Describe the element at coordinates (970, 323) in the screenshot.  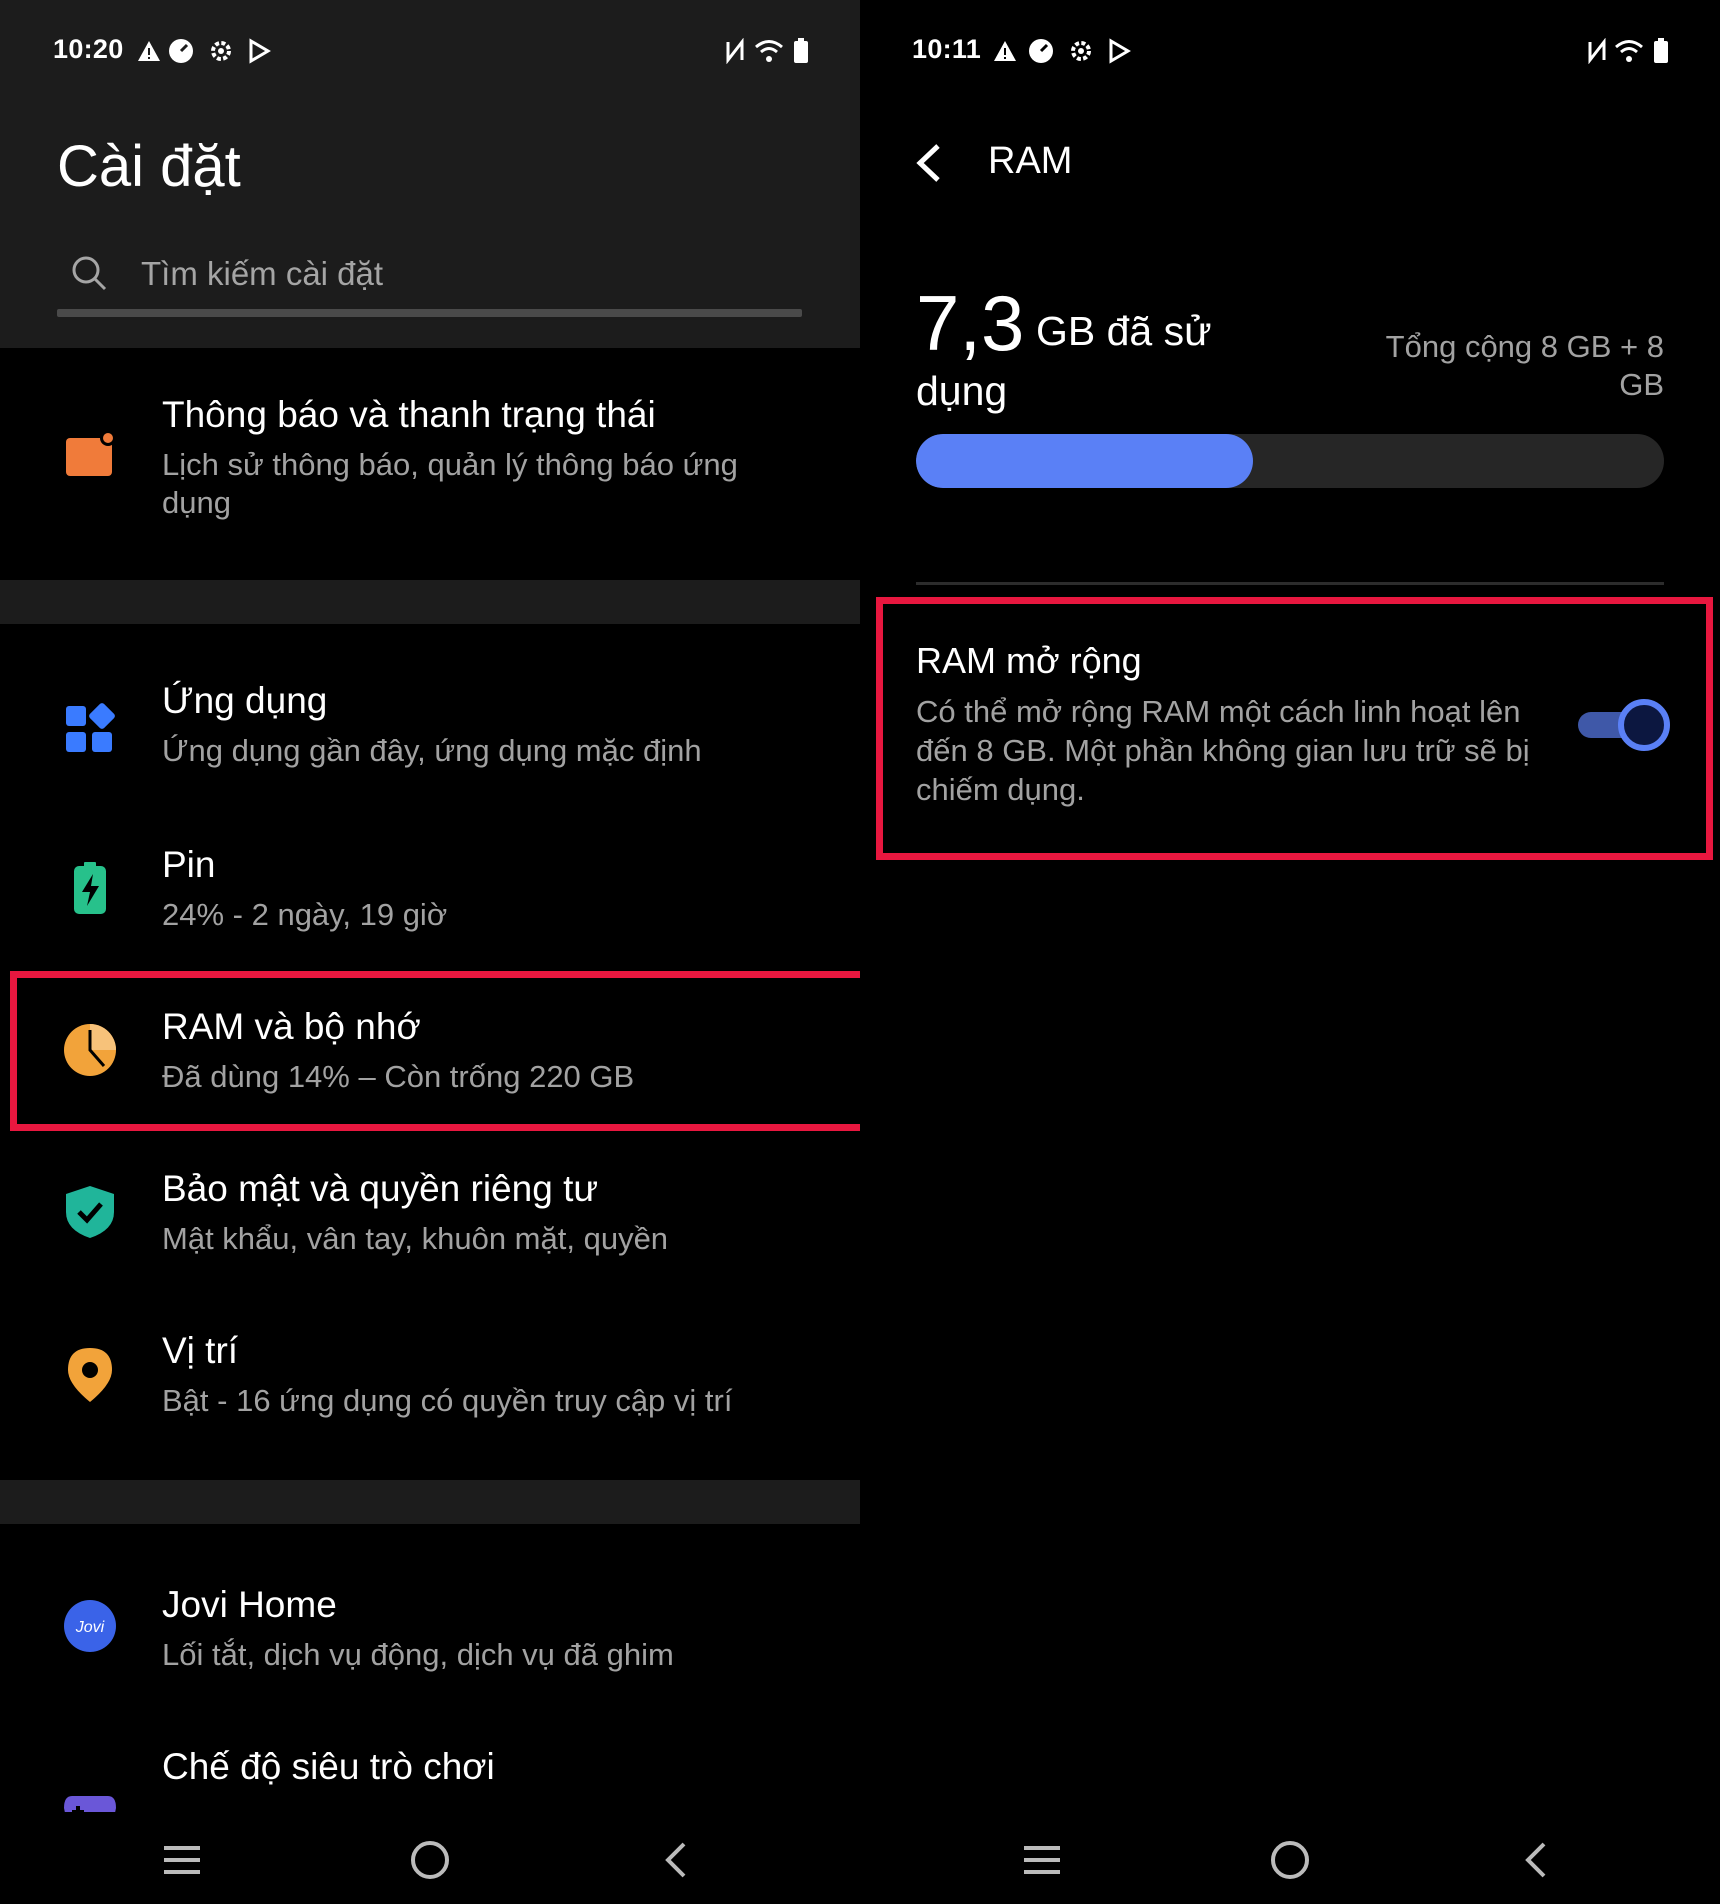
I see `ram-used-value: 7,3` at that location.